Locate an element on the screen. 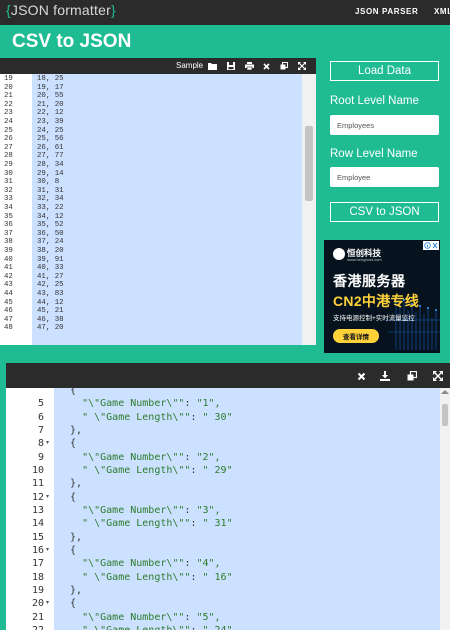 The height and width of the screenshot is (630, 450). output-code-line: "\"Game Number\"": "3", is located at coordinates (139, 510).